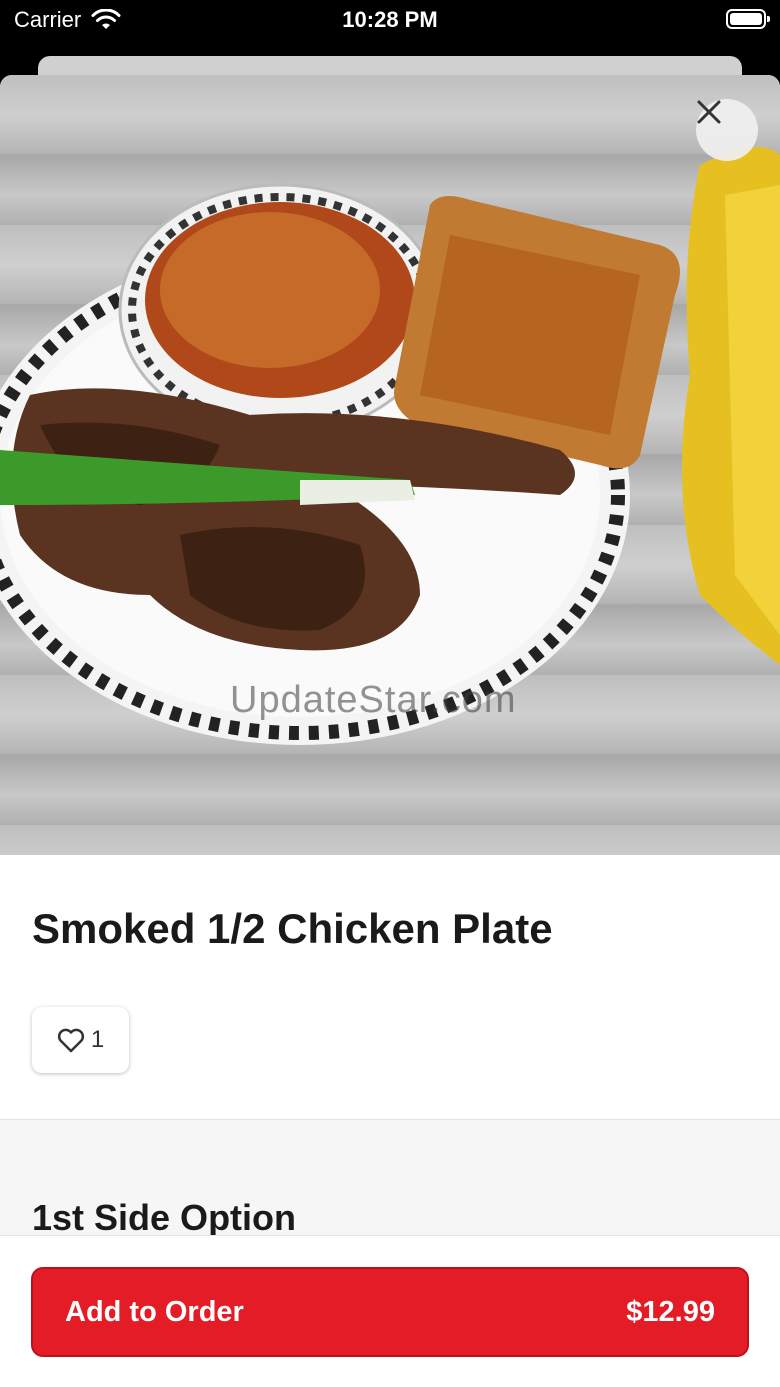 The height and width of the screenshot is (1387, 780). I want to click on like-button: 1, so click(80, 1040).